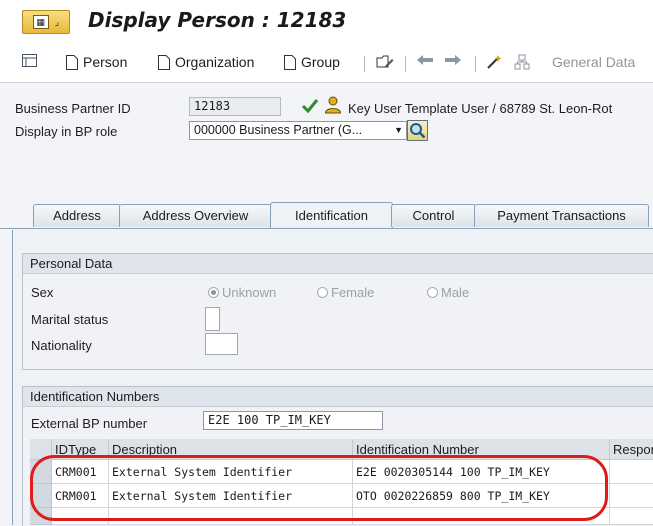 The image size is (653, 526). I want to click on sex-radio-male: Male, so click(448, 292).